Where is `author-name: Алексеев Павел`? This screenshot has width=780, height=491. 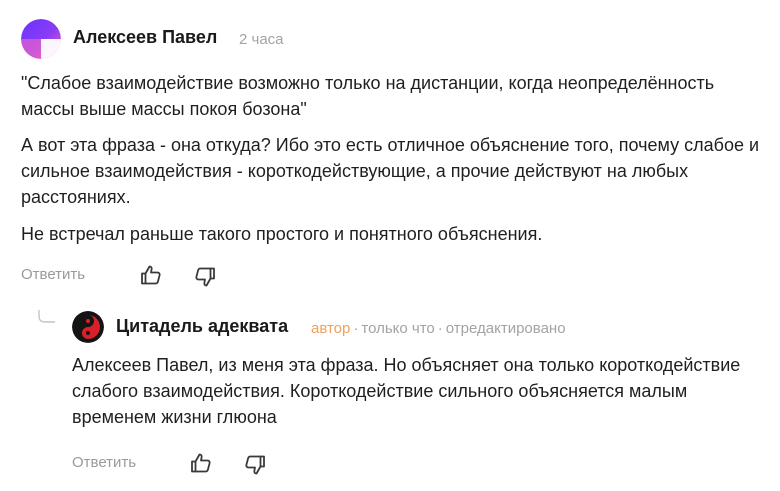 author-name: Алексеев Павел is located at coordinates (145, 37).